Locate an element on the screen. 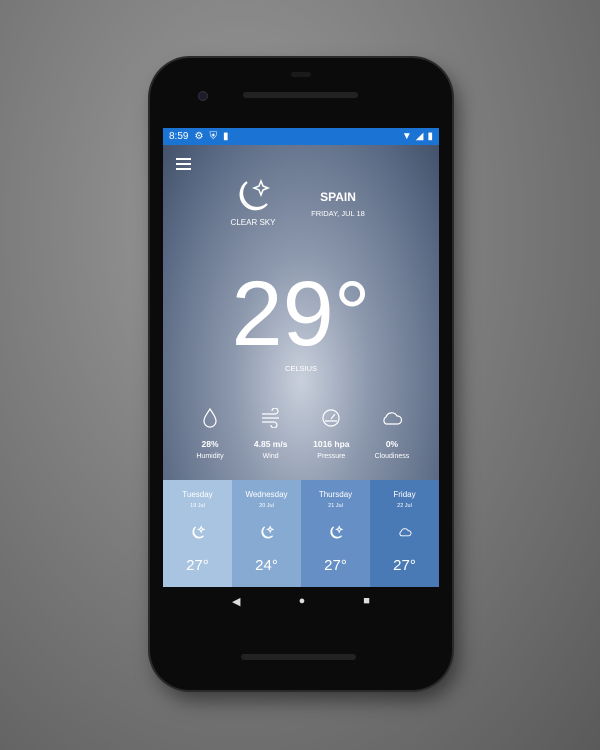  top-speaker is located at coordinates (300, 95).